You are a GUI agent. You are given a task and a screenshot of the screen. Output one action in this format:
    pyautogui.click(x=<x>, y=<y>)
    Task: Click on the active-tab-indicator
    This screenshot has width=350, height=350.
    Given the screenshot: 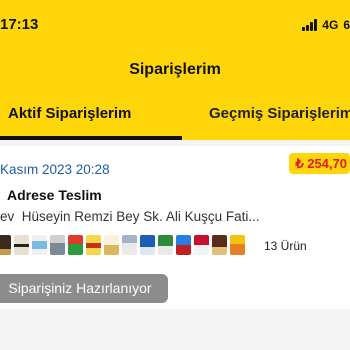 What is the action you would take?
    pyautogui.click(x=91, y=138)
    